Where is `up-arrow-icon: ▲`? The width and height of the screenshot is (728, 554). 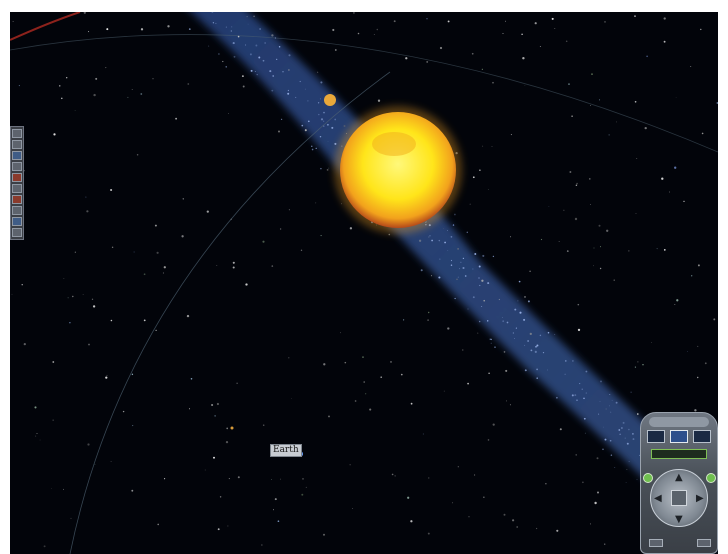
up-arrow-icon: ▲ is located at coordinates (679, 478).